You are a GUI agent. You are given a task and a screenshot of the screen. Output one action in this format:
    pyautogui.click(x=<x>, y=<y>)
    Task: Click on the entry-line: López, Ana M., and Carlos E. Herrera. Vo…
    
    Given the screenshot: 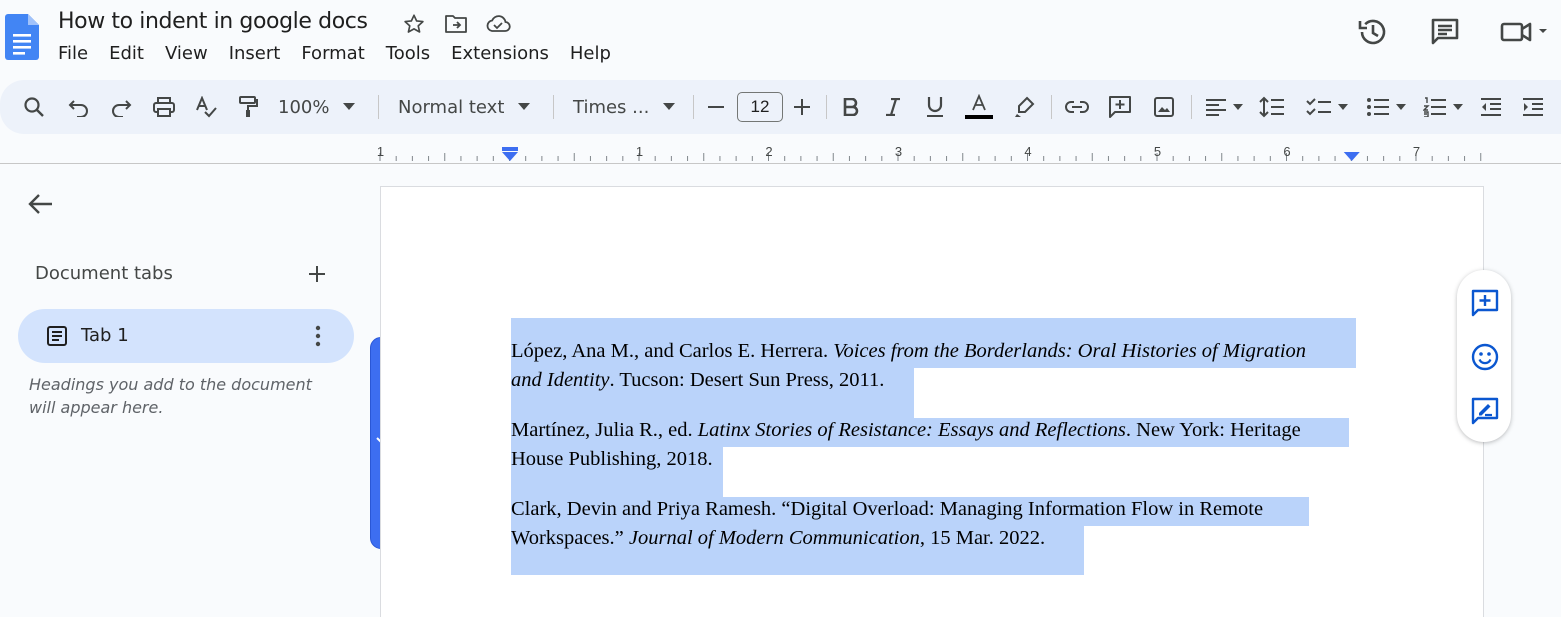 What is the action you would take?
    pyautogui.click(x=908, y=351)
    